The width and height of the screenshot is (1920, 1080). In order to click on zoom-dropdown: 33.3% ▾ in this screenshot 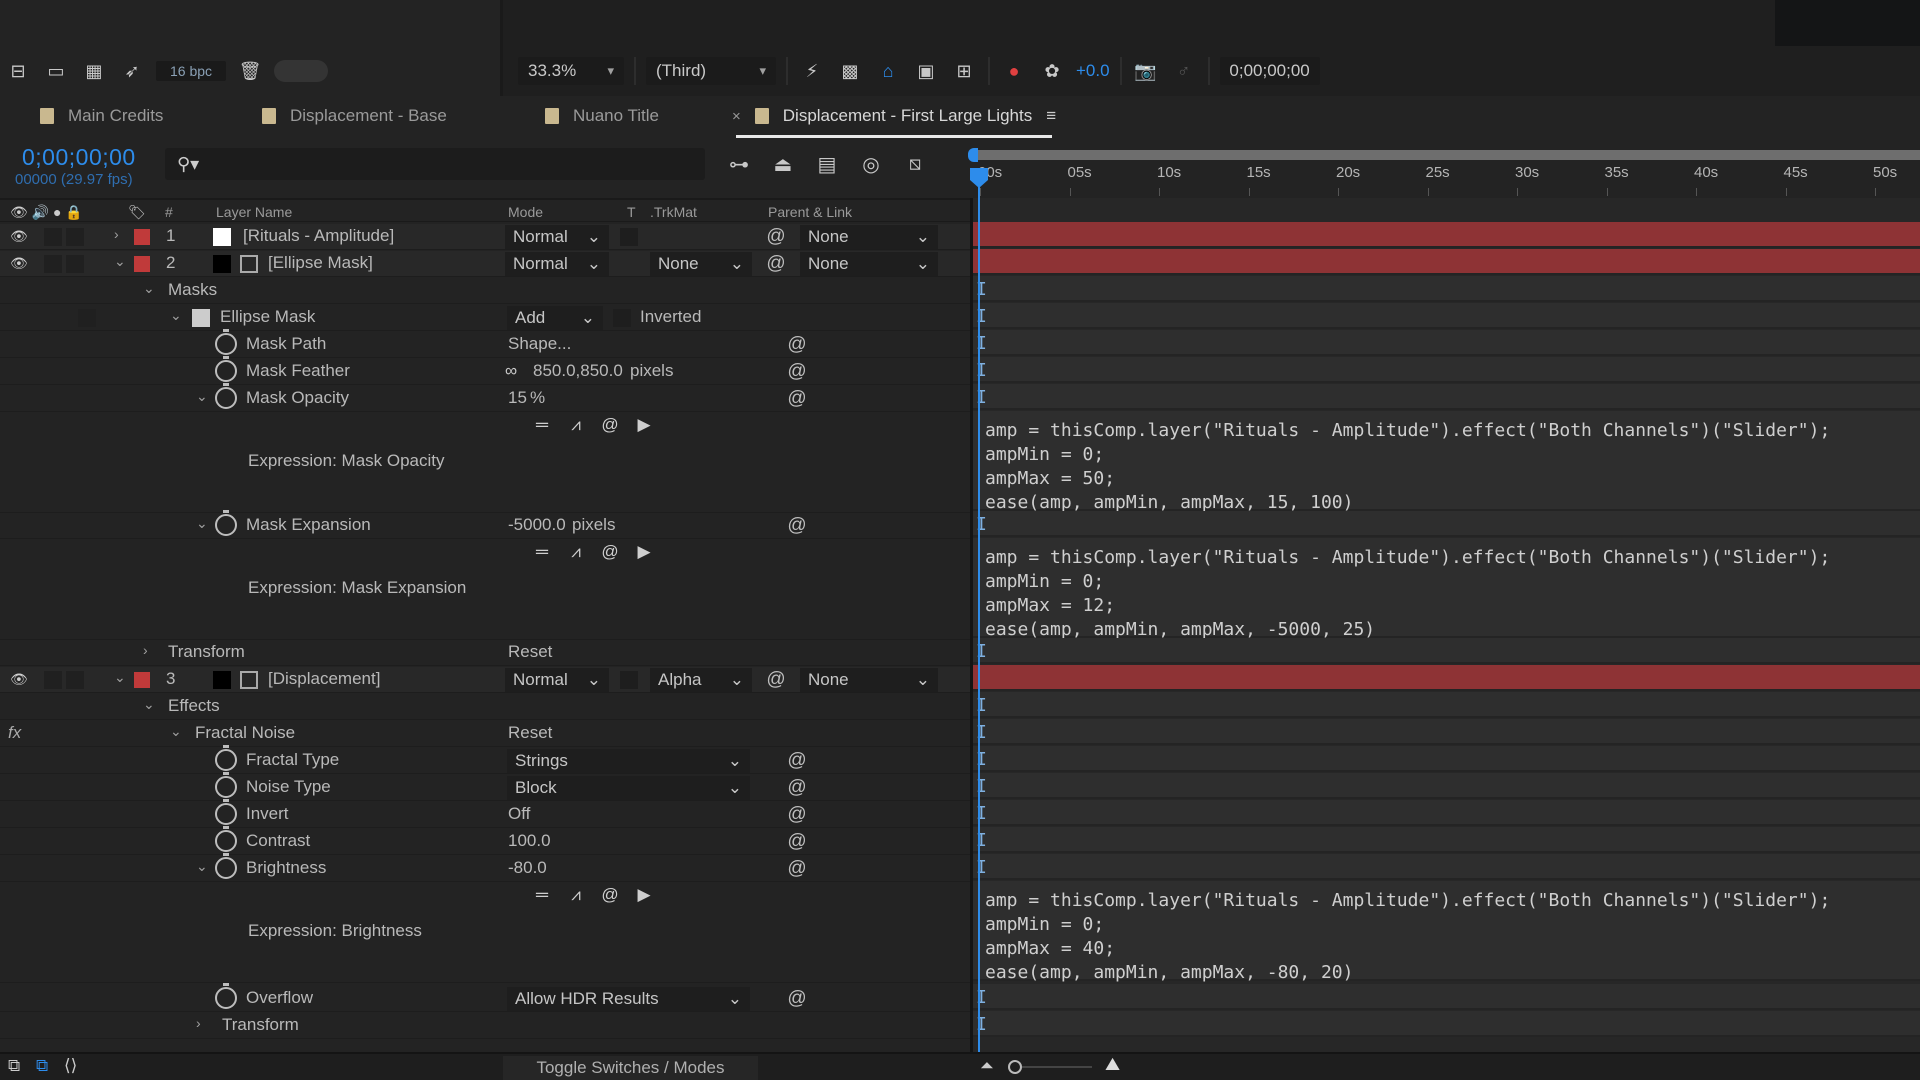, I will do `click(571, 71)`.